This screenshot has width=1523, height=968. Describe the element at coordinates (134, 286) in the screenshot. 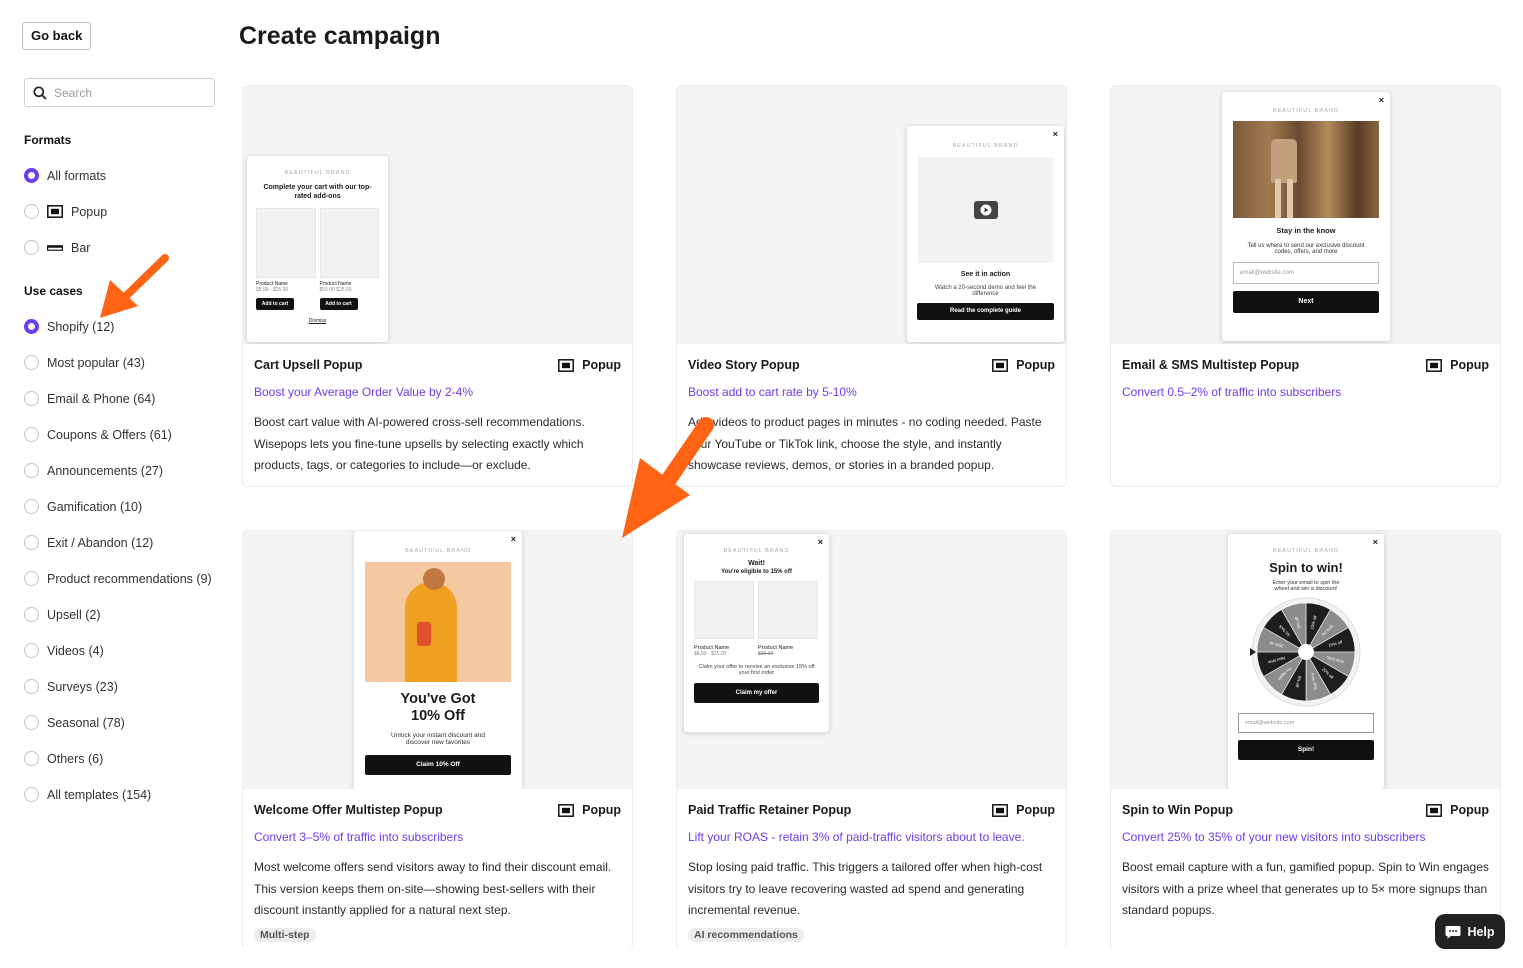

I see `arrow-icon` at that location.